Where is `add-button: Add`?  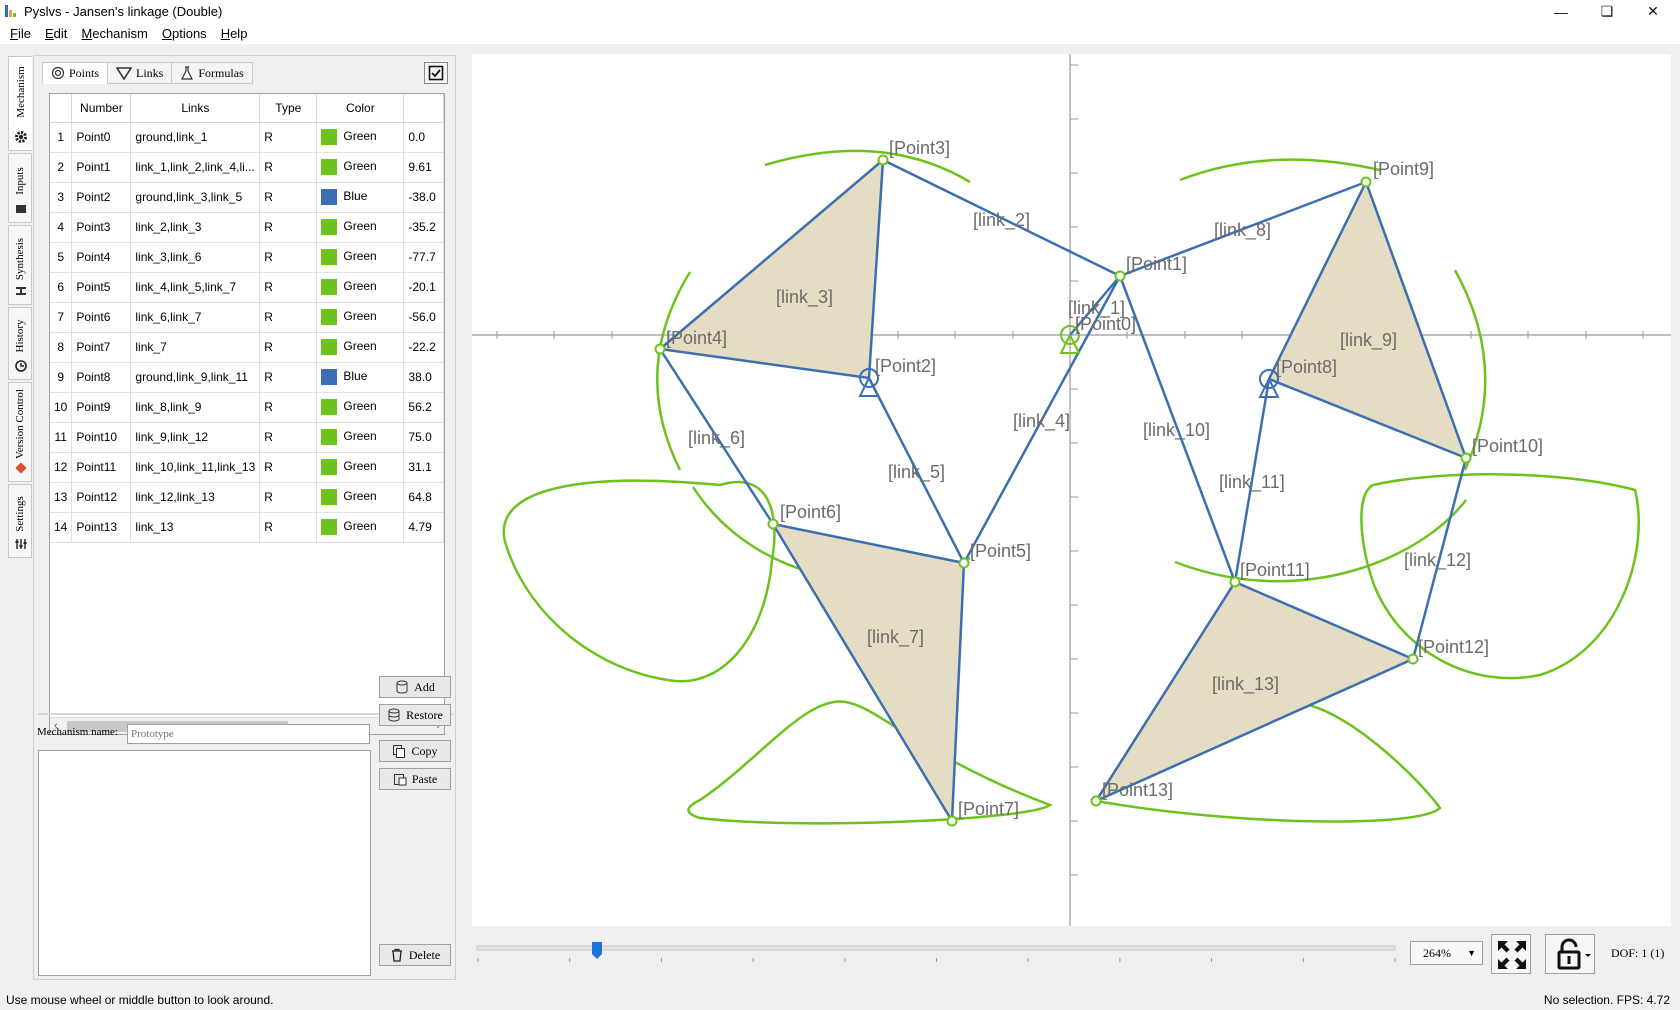
add-button: Add is located at coordinates (415, 687).